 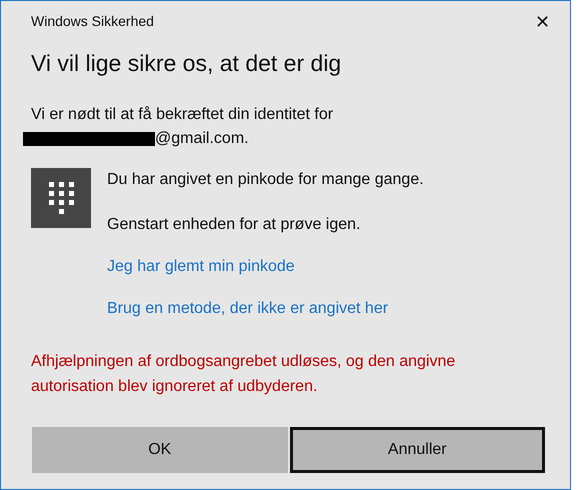 I want to click on link: Brug en metode, der ikke er angivet her, so click(x=265, y=308).